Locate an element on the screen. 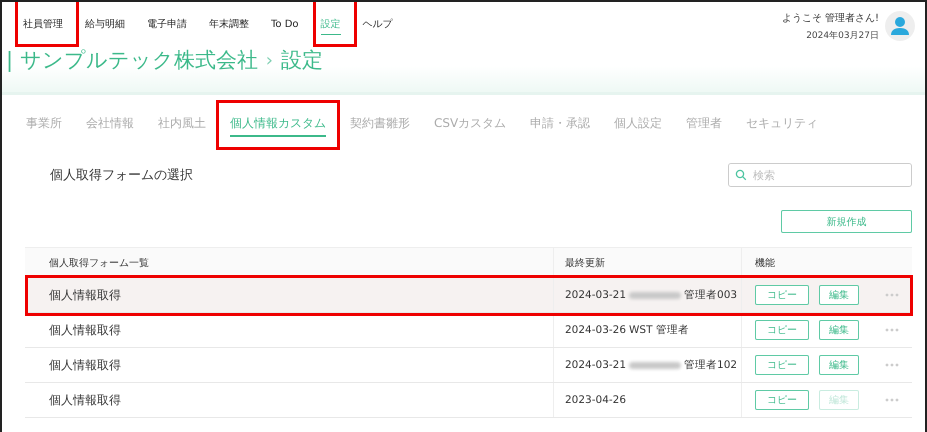  table-row: 個人情報取得 2024-03-26 WST 管理者 コピー 編集 is located at coordinates (468, 330).